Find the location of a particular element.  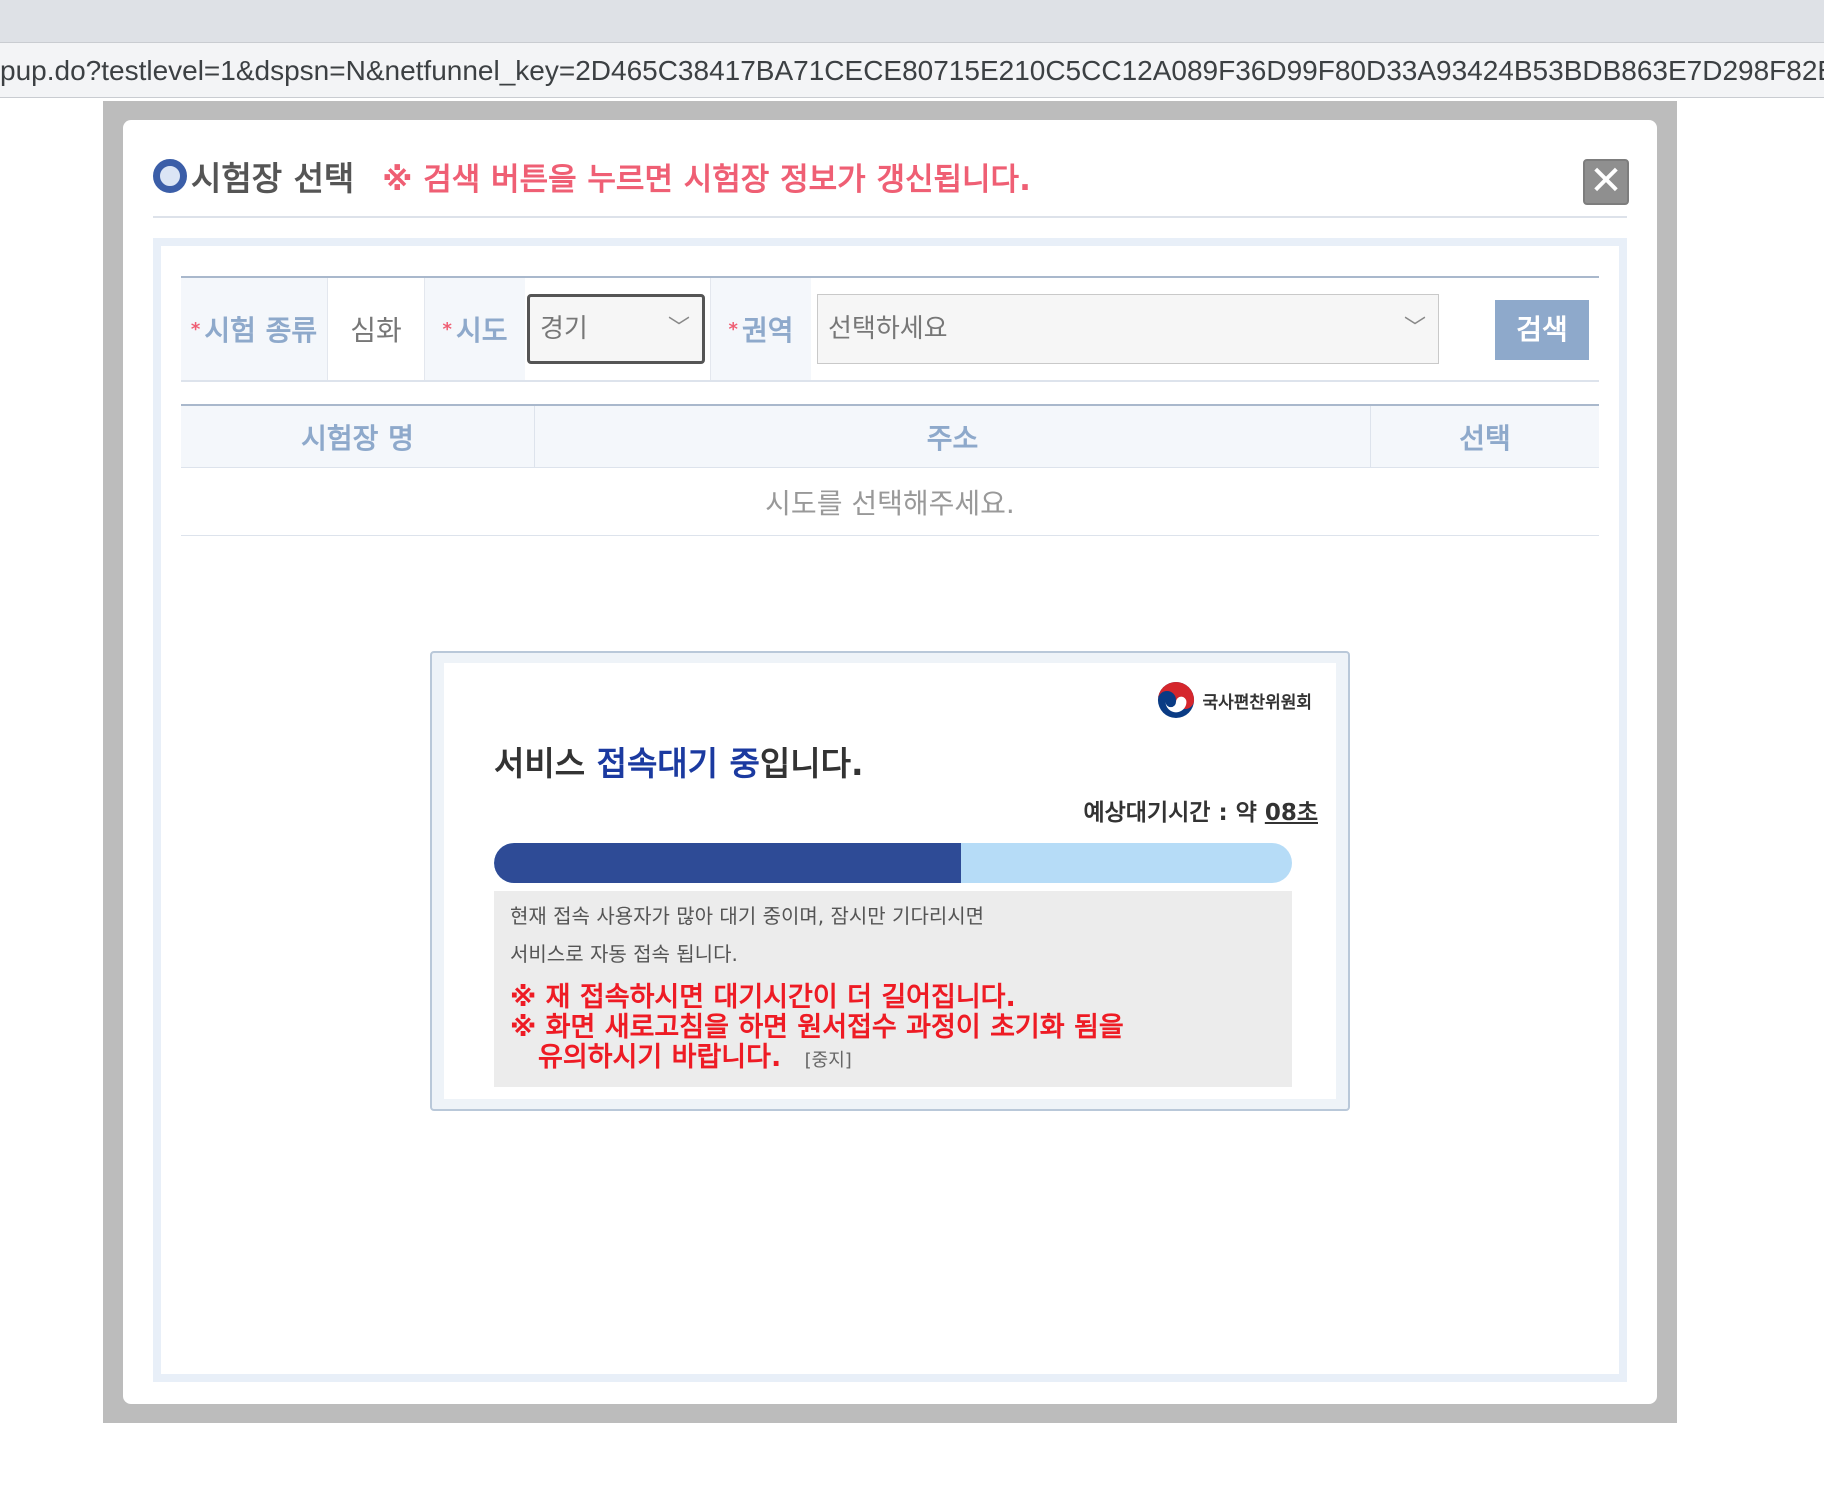

warning-line: ※ 재 접속하시면 대기시간이 더 길어집니다. is located at coordinates (763, 997).